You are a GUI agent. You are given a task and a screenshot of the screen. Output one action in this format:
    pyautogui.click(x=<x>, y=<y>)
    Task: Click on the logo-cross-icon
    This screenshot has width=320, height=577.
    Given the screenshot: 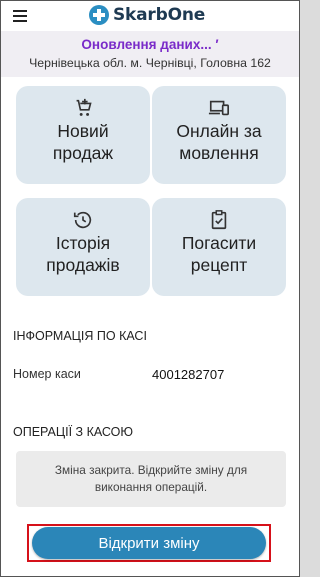 What is the action you would take?
    pyautogui.click(x=99, y=15)
    